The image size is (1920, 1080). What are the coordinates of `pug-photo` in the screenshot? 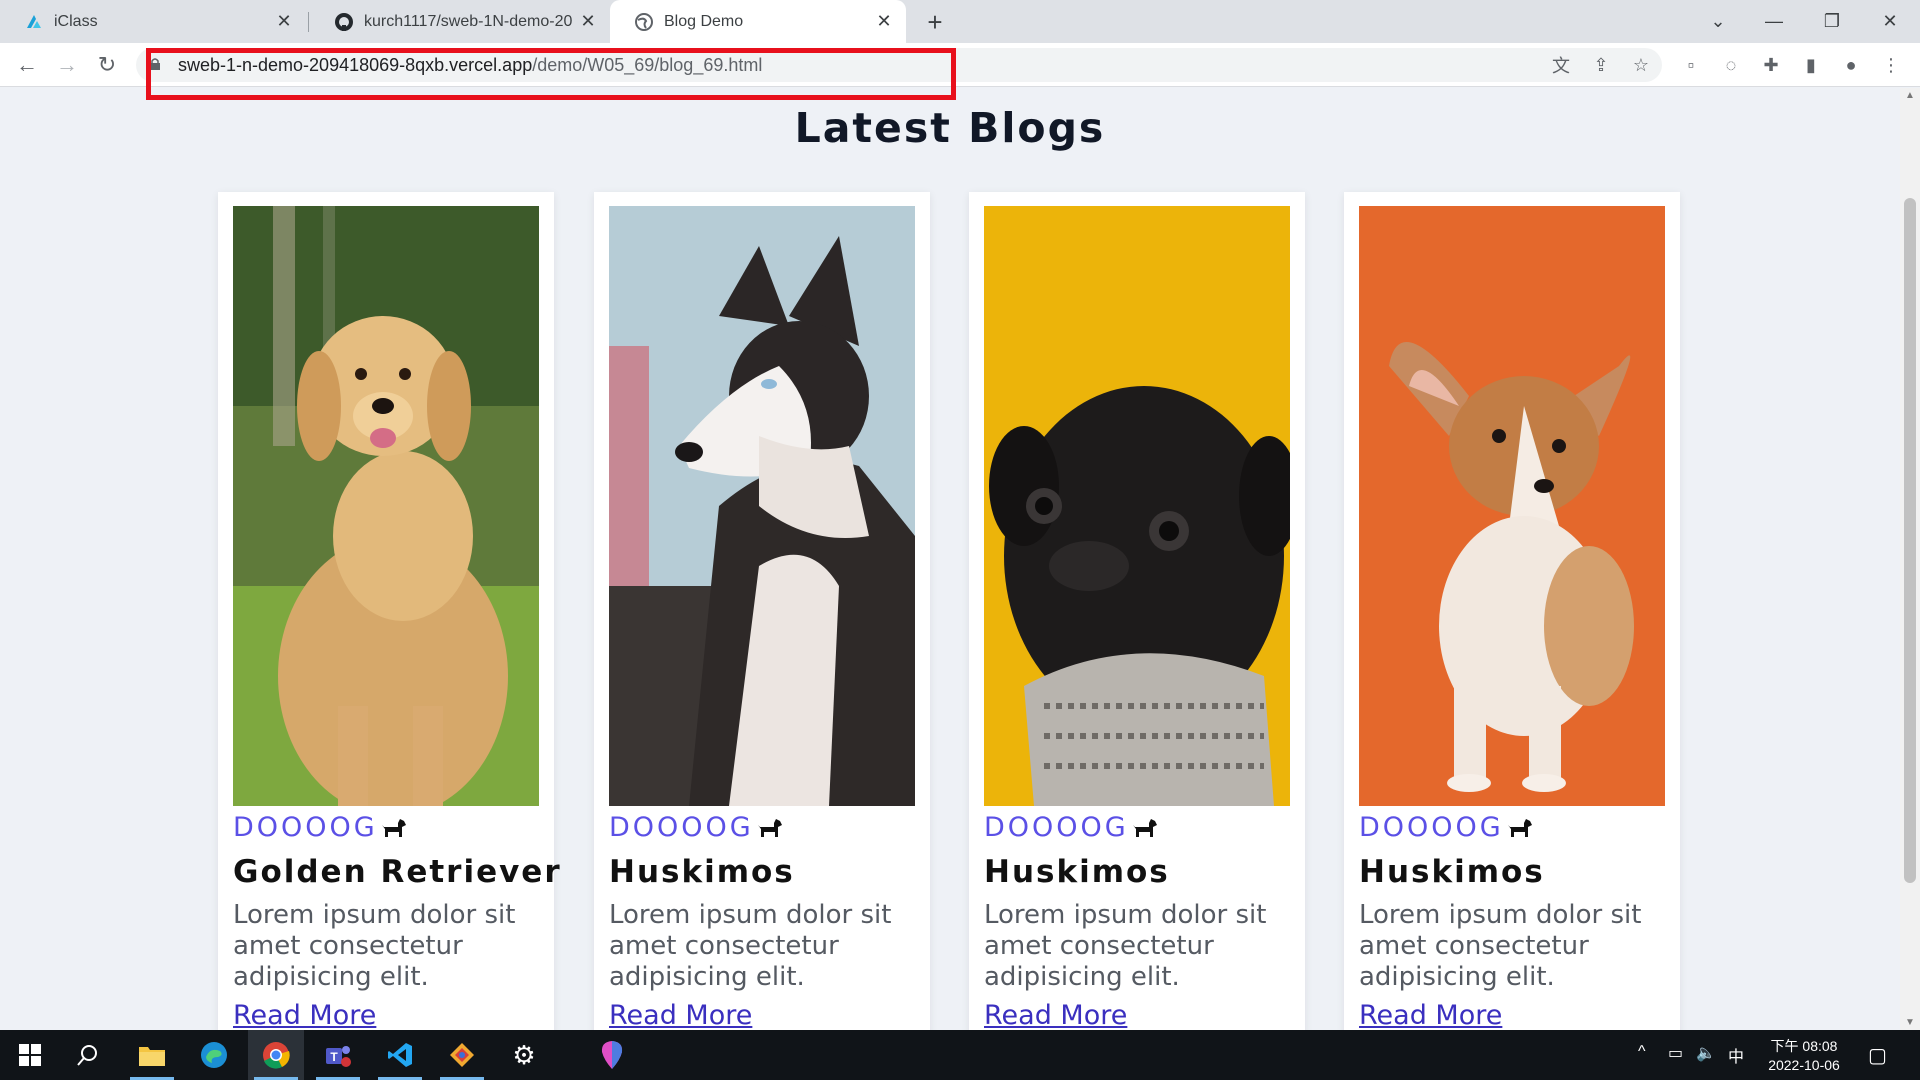 It's located at (1137, 506).